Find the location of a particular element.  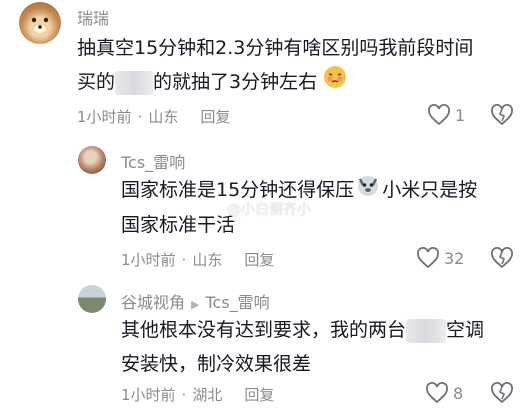

comment-text-segment: 买的 is located at coordinates (96, 82).